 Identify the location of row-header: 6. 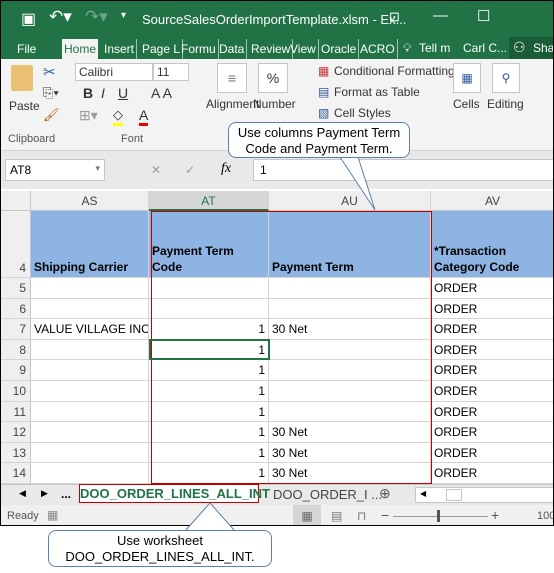
(16, 309).